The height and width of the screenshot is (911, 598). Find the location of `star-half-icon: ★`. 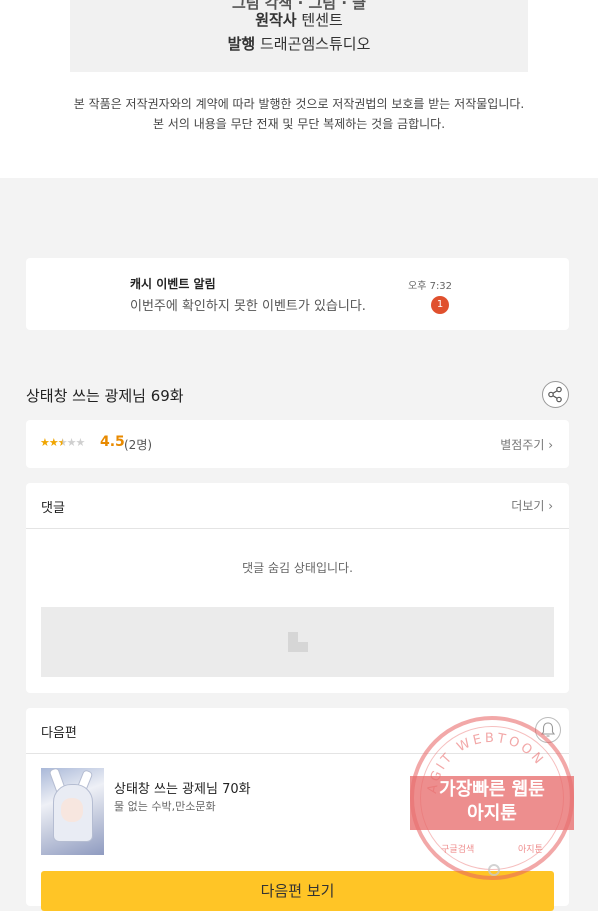

star-half-icon: ★ is located at coordinates (62, 442).